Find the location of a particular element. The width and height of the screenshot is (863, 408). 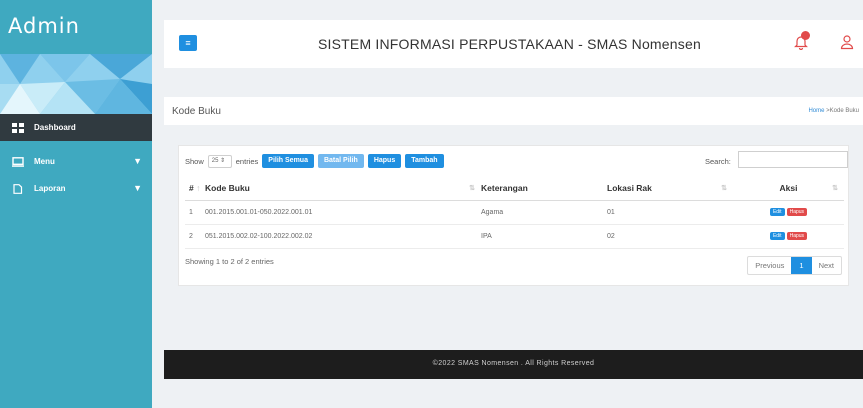

col-header-aksi: Aksi ⇅ is located at coordinates (788, 188).